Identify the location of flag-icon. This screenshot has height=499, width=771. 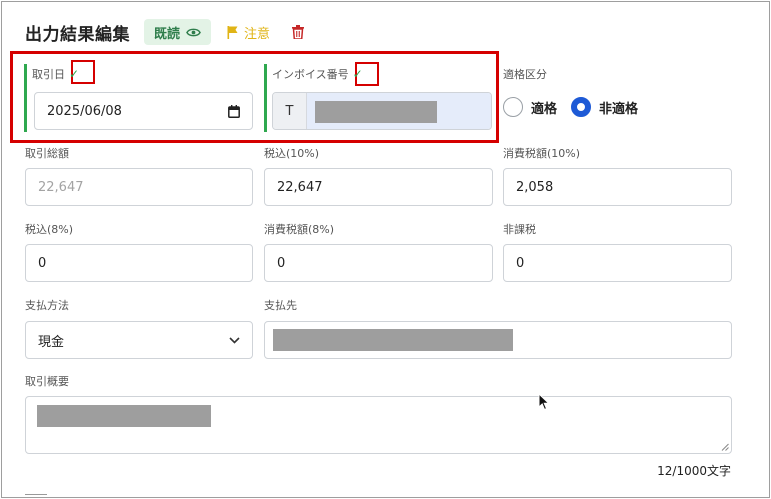
(232, 32).